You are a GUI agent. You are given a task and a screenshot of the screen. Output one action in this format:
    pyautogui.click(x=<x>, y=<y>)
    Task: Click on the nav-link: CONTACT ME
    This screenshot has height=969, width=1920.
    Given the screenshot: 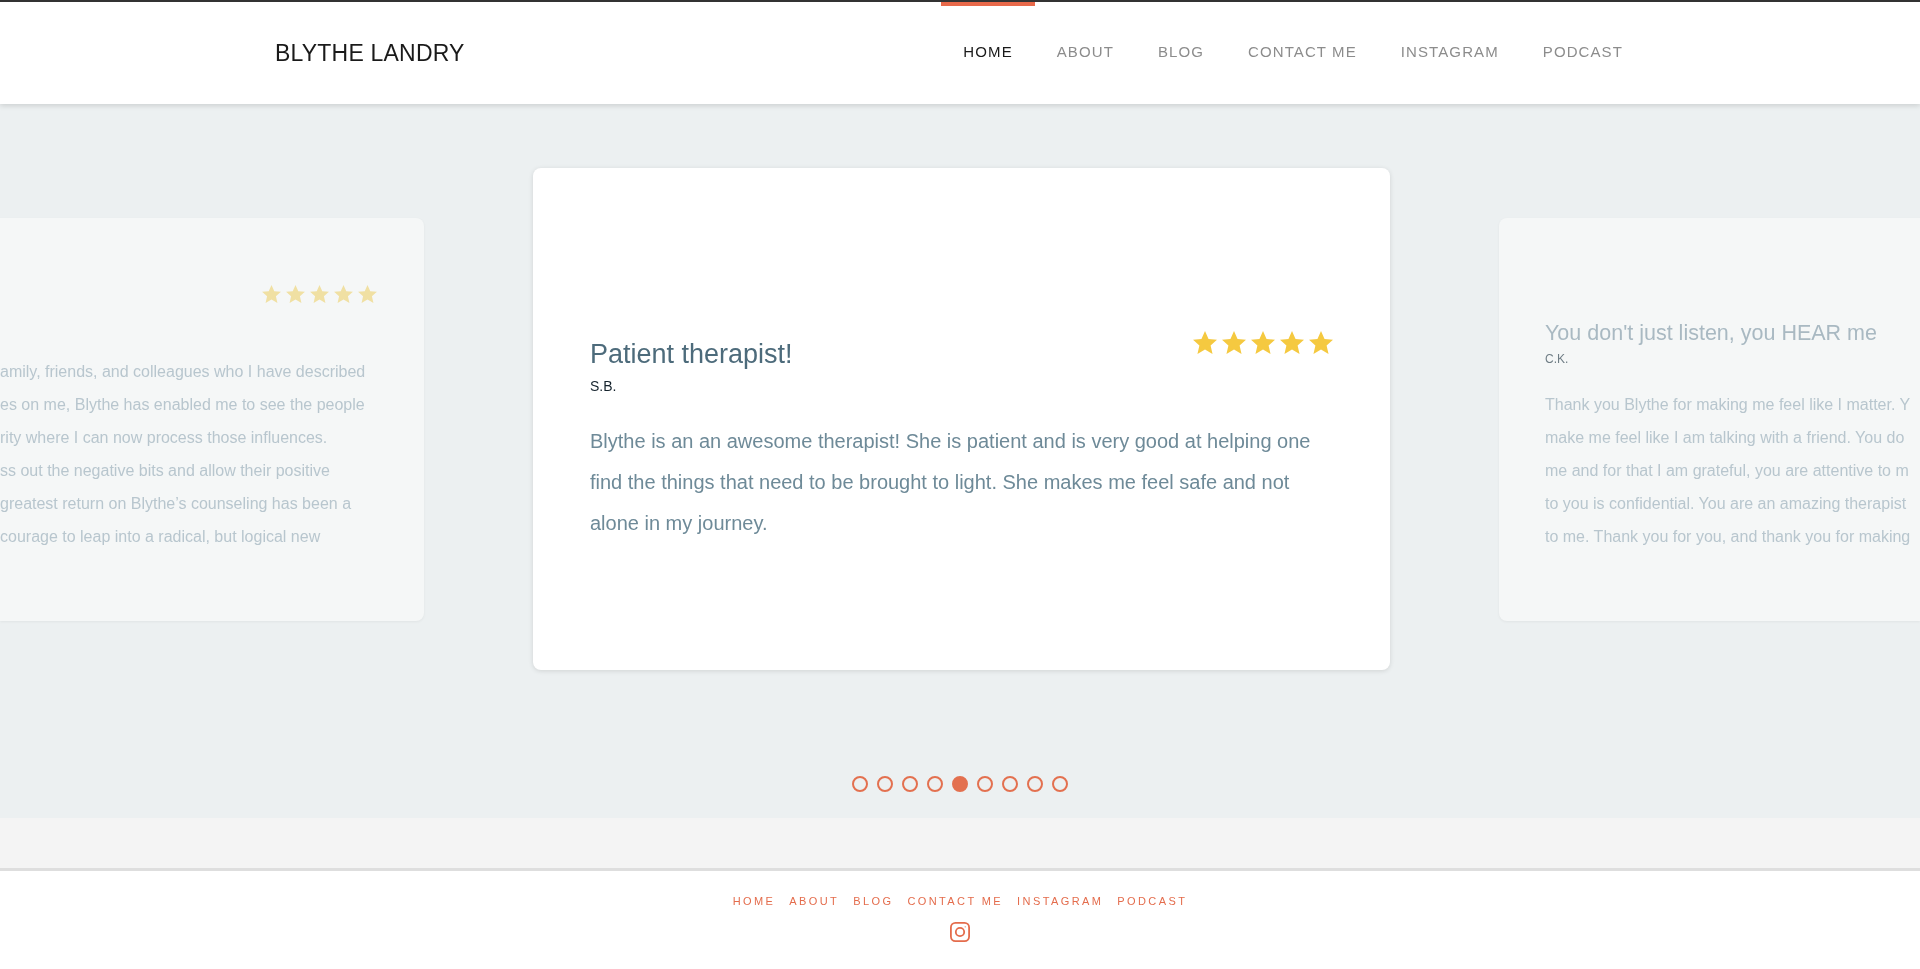 What is the action you would take?
    pyautogui.click(x=1302, y=31)
    